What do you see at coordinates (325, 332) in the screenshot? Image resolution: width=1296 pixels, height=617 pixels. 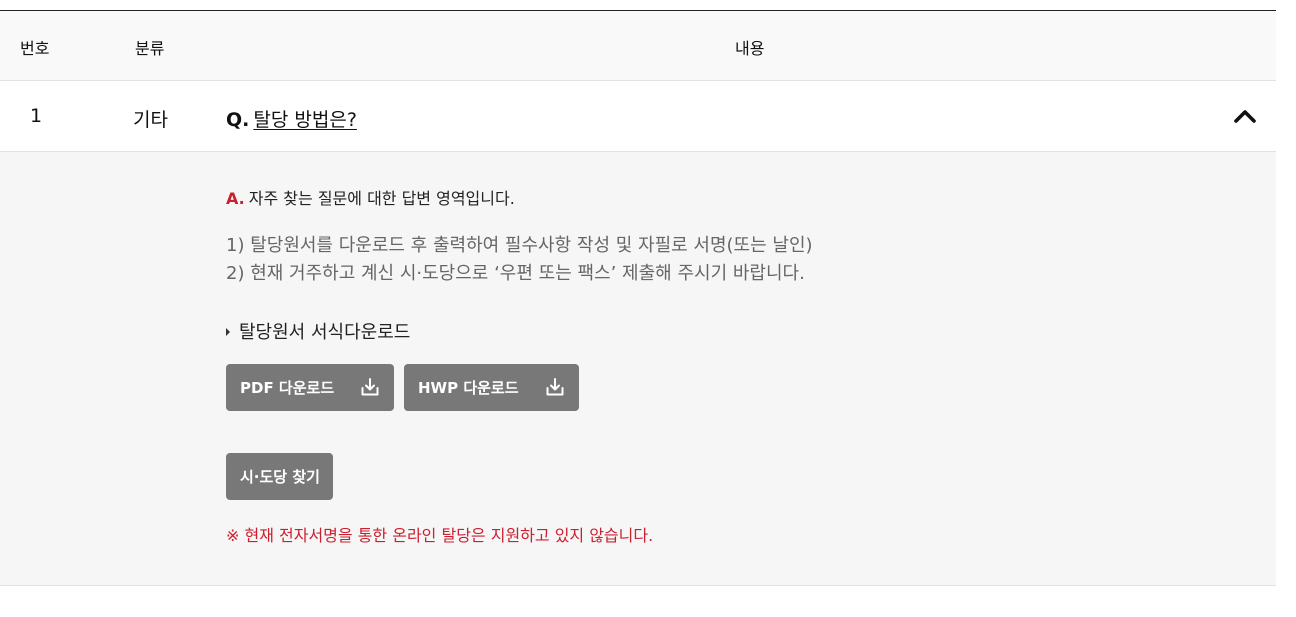 I see `form-download-title-text: 탈당원서 서식다운로드` at bounding box center [325, 332].